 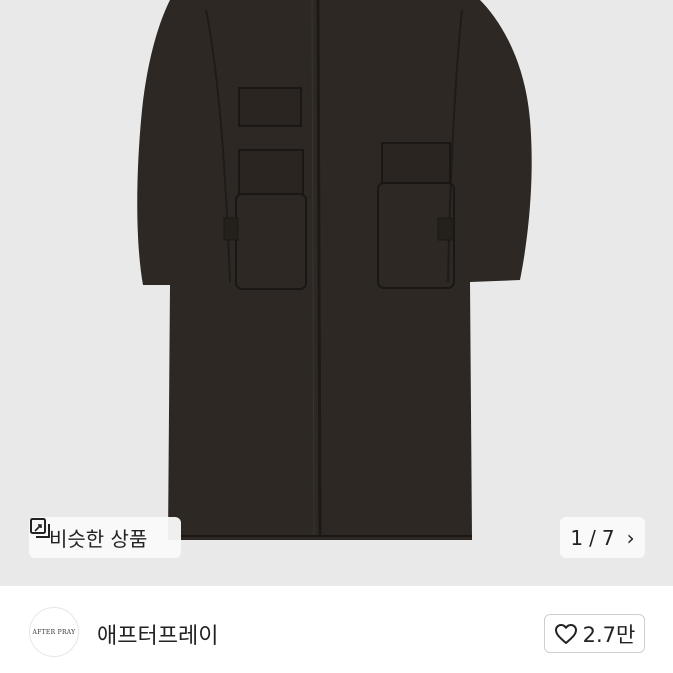 What do you see at coordinates (577, 537) in the screenshot?
I see `current-photo-index: 1` at bounding box center [577, 537].